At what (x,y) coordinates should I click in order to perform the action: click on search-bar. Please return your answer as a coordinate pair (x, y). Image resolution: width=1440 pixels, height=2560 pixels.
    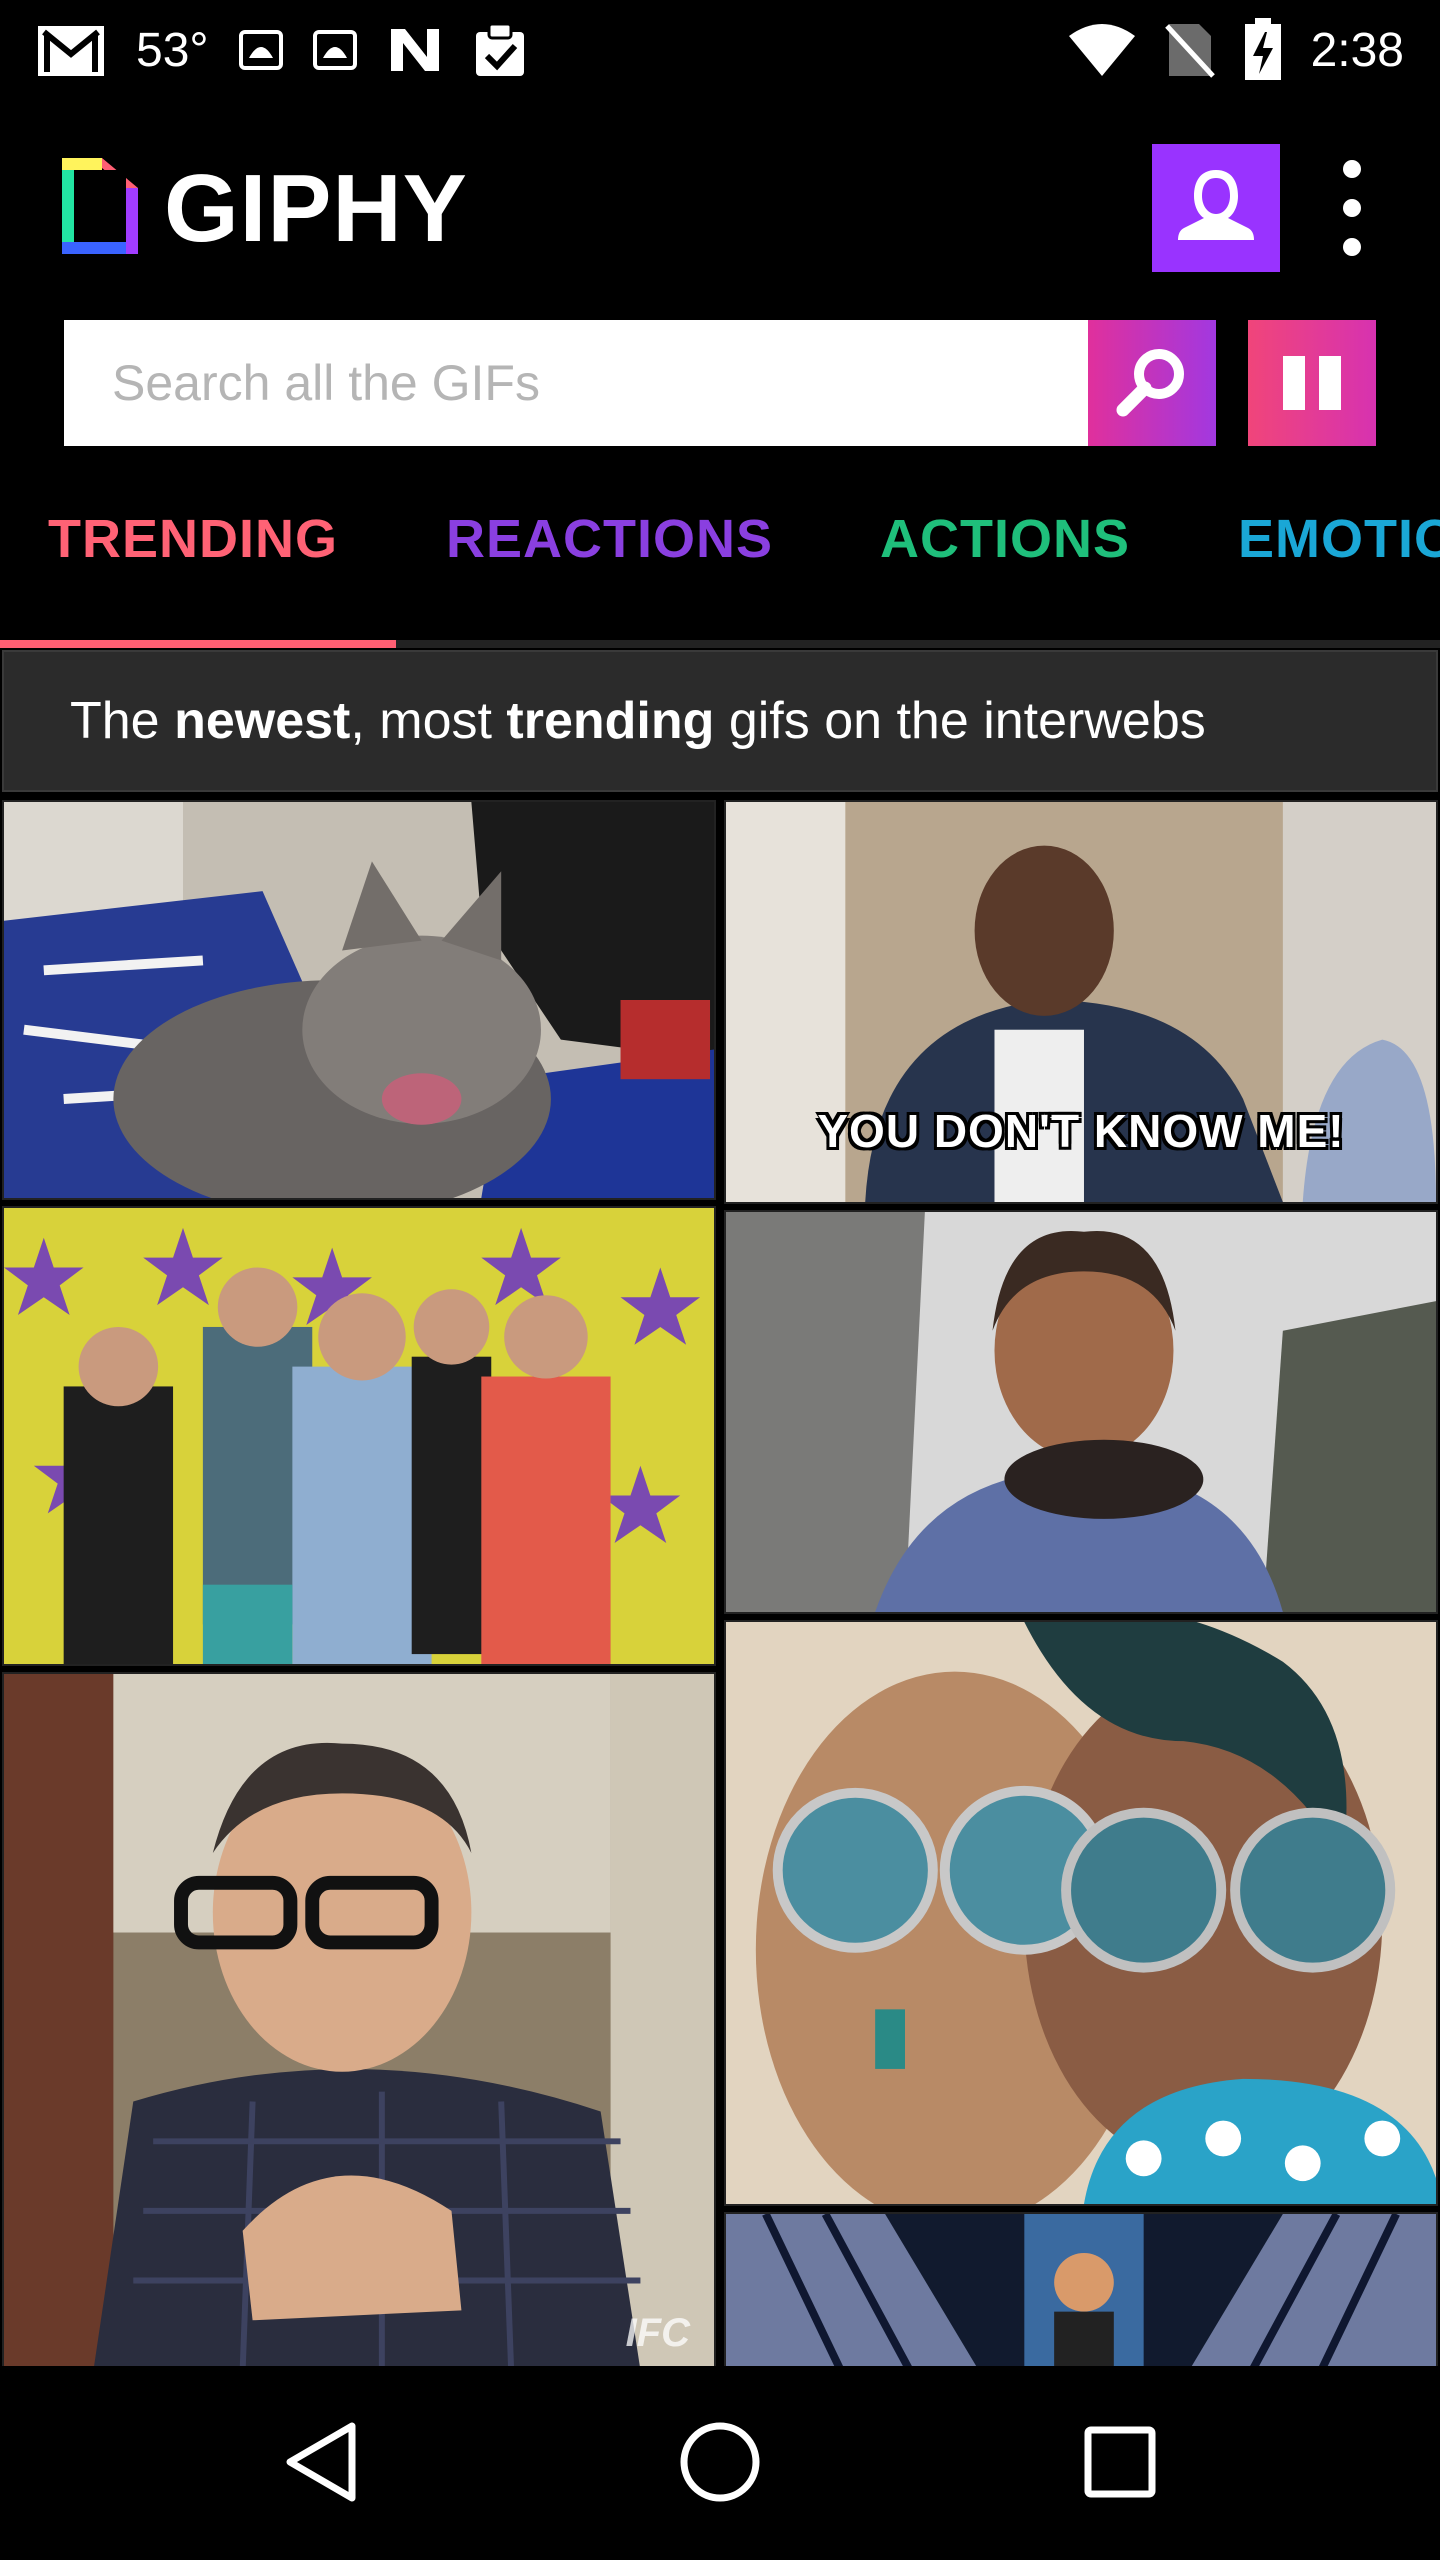
    Looking at the image, I should click on (720, 383).